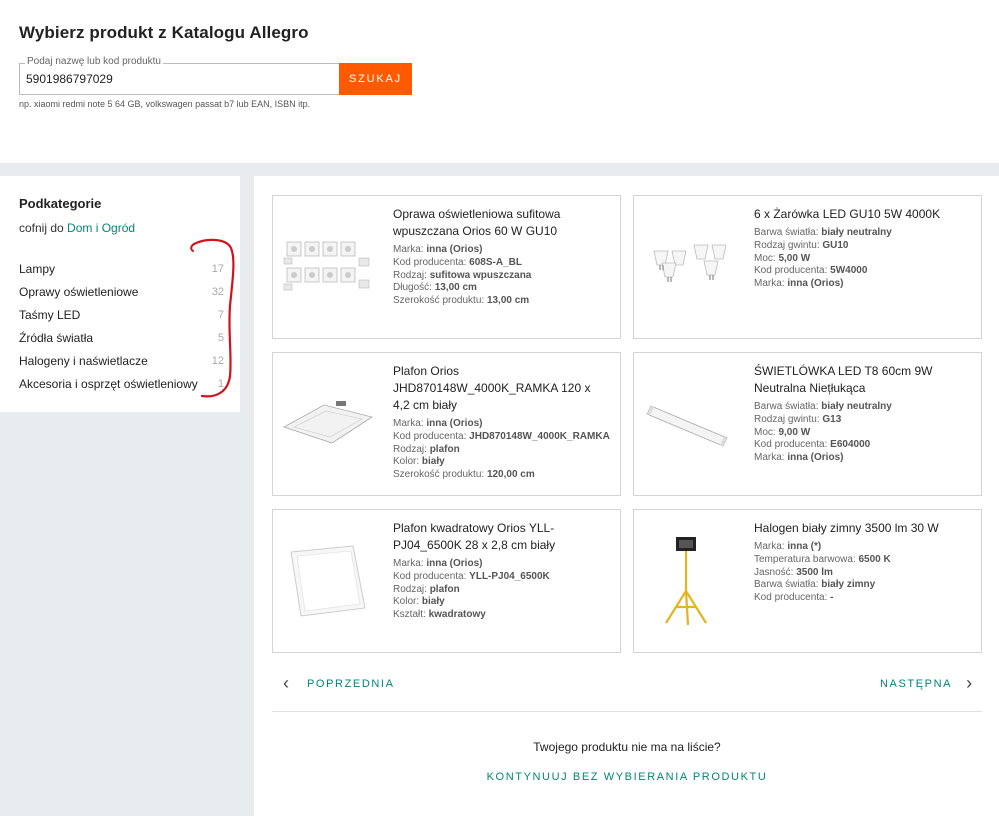 This screenshot has width=999, height=816. What do you see at coordinates (339, 683) in the screenshot?
I see `previous-page-button: ‹ POPRZEDNIA` at bounding box center [339, 683].